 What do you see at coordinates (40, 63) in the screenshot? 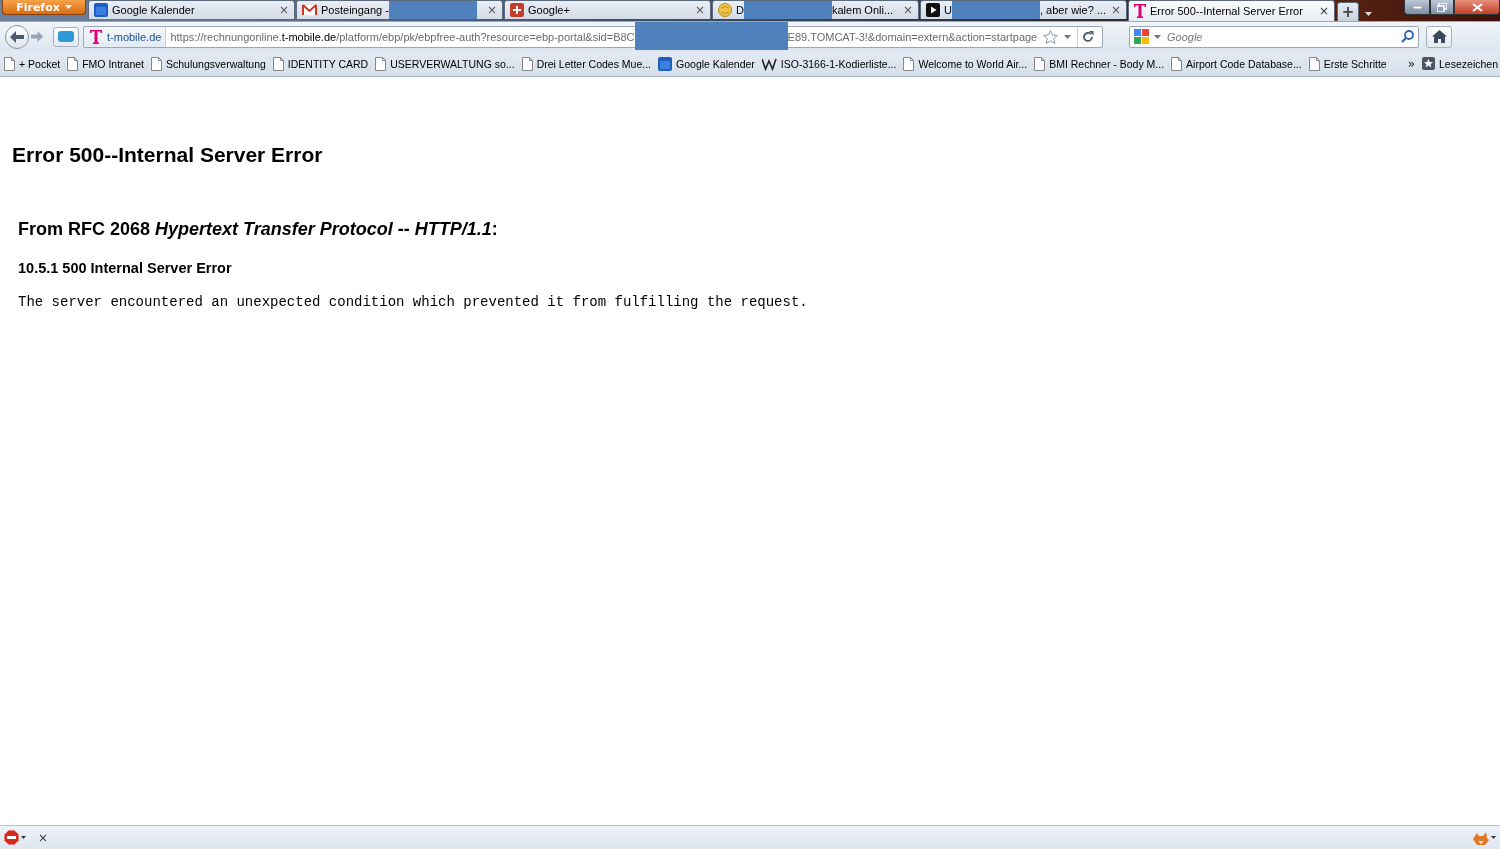
I see `bookmark-item: + Pocket` at bounding box center [40, 63].